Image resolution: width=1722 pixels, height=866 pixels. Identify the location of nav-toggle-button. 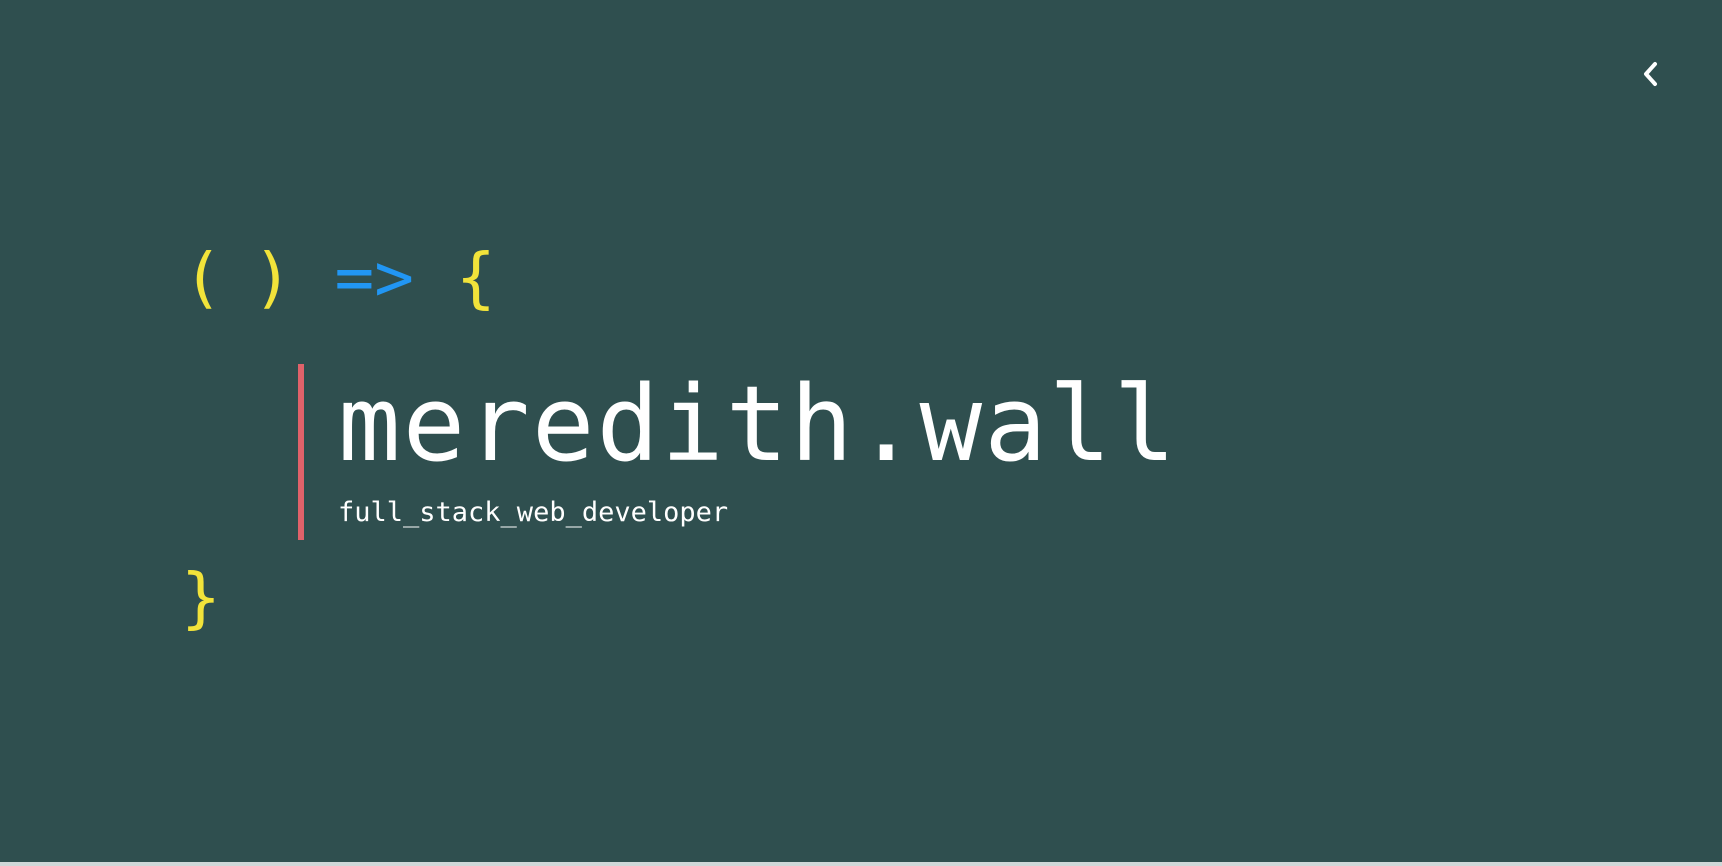
(1650, 74).